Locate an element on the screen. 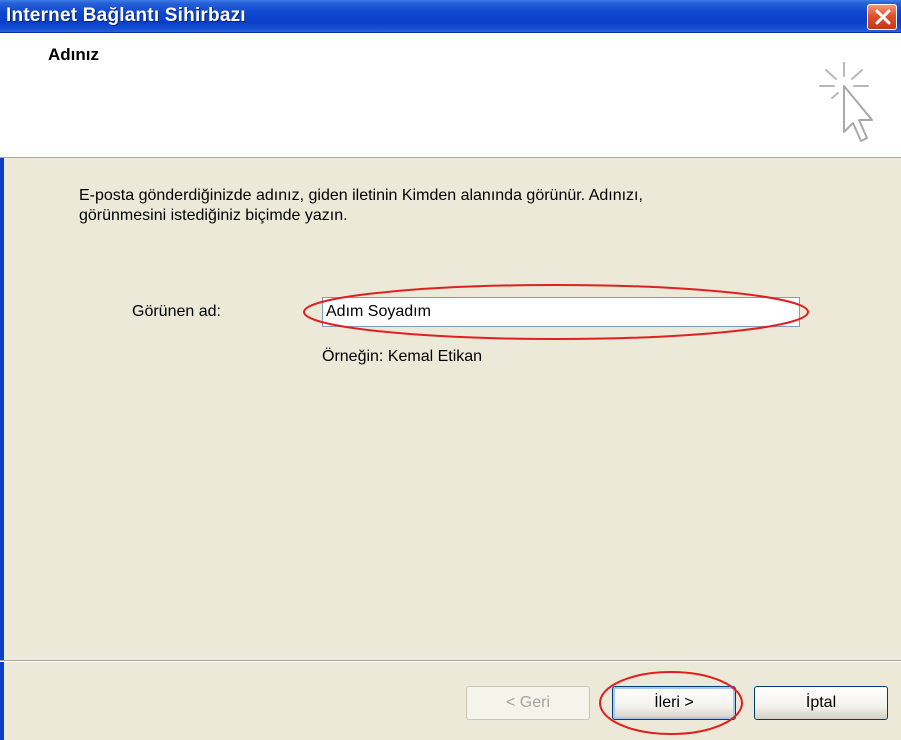 Image resolution: width=901 pixels, height=740 pixels. button-area-separator is located at coordinates (450, 661).